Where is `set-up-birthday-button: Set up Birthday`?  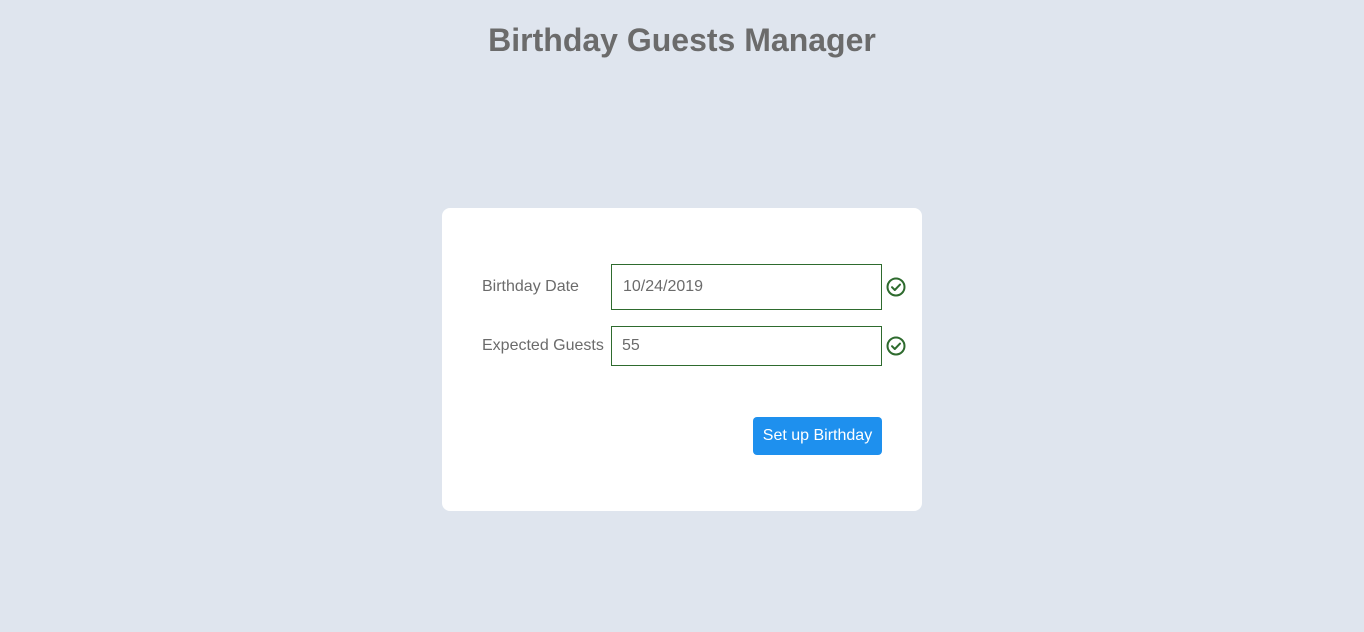 set-up-birthday-button: Set up Birthday is located at coordinates (817, 436).